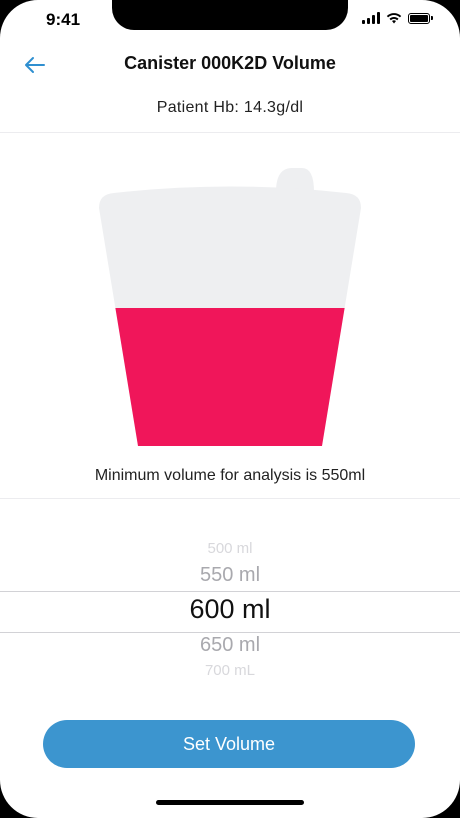 Image resolution: width=460 pixels, height=818 pixels. Describe the element at coordinates (230, 645) in the screenshot. I see `picker-option: 650 ml` at that location.